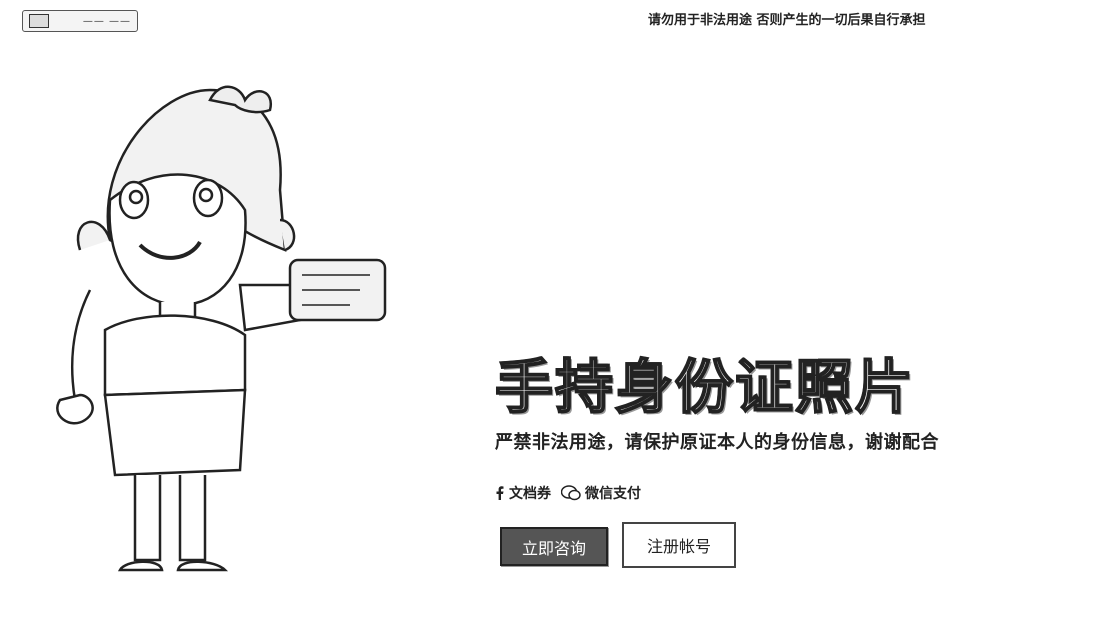  What do you see at coordinates (500, 493) in the screenshot?
I see `facebook-icon` at bounding box center [500, 493].